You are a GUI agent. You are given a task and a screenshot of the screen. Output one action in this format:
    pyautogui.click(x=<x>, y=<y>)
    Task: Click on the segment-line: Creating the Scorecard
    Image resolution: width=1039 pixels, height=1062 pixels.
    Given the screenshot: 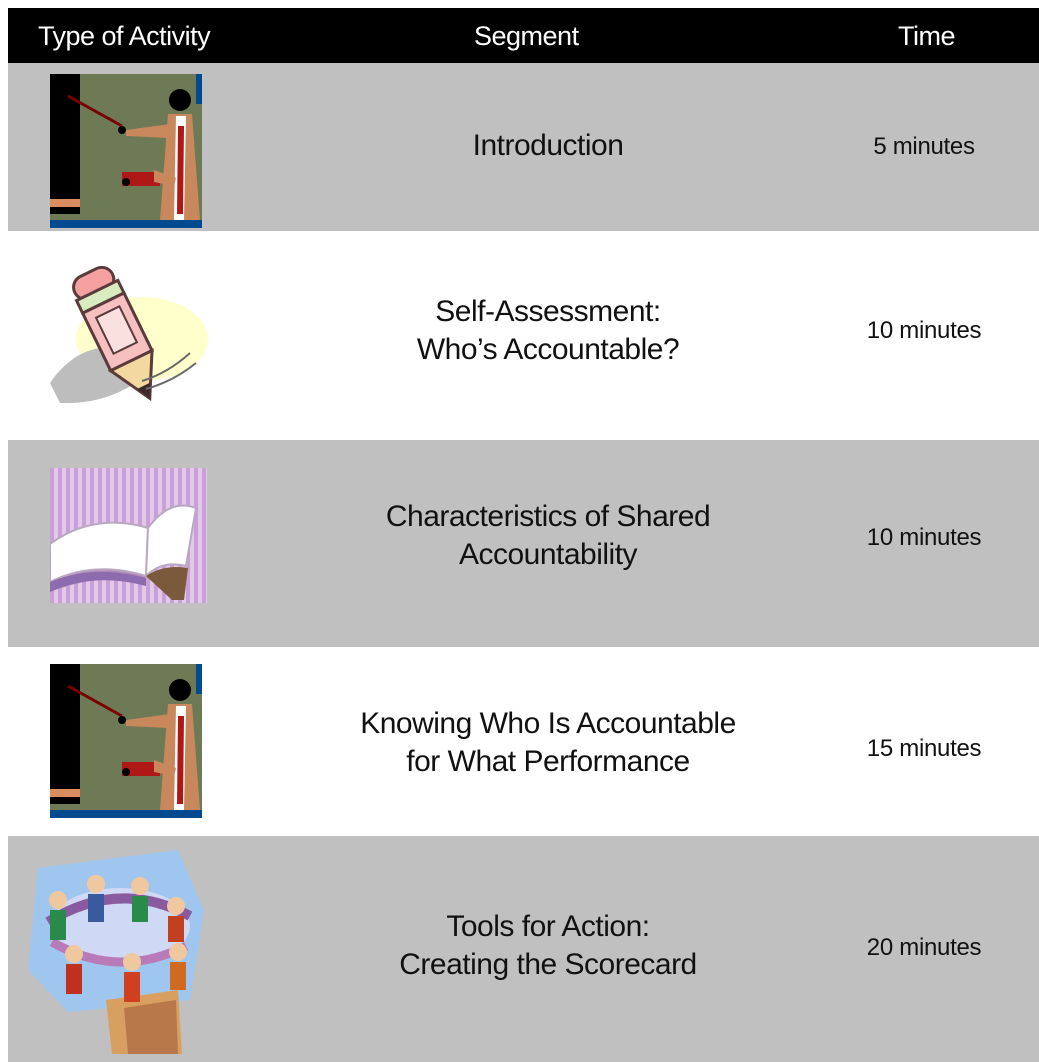 What is the action you would take?
    pyautogui.click(x=548, y=964)
    